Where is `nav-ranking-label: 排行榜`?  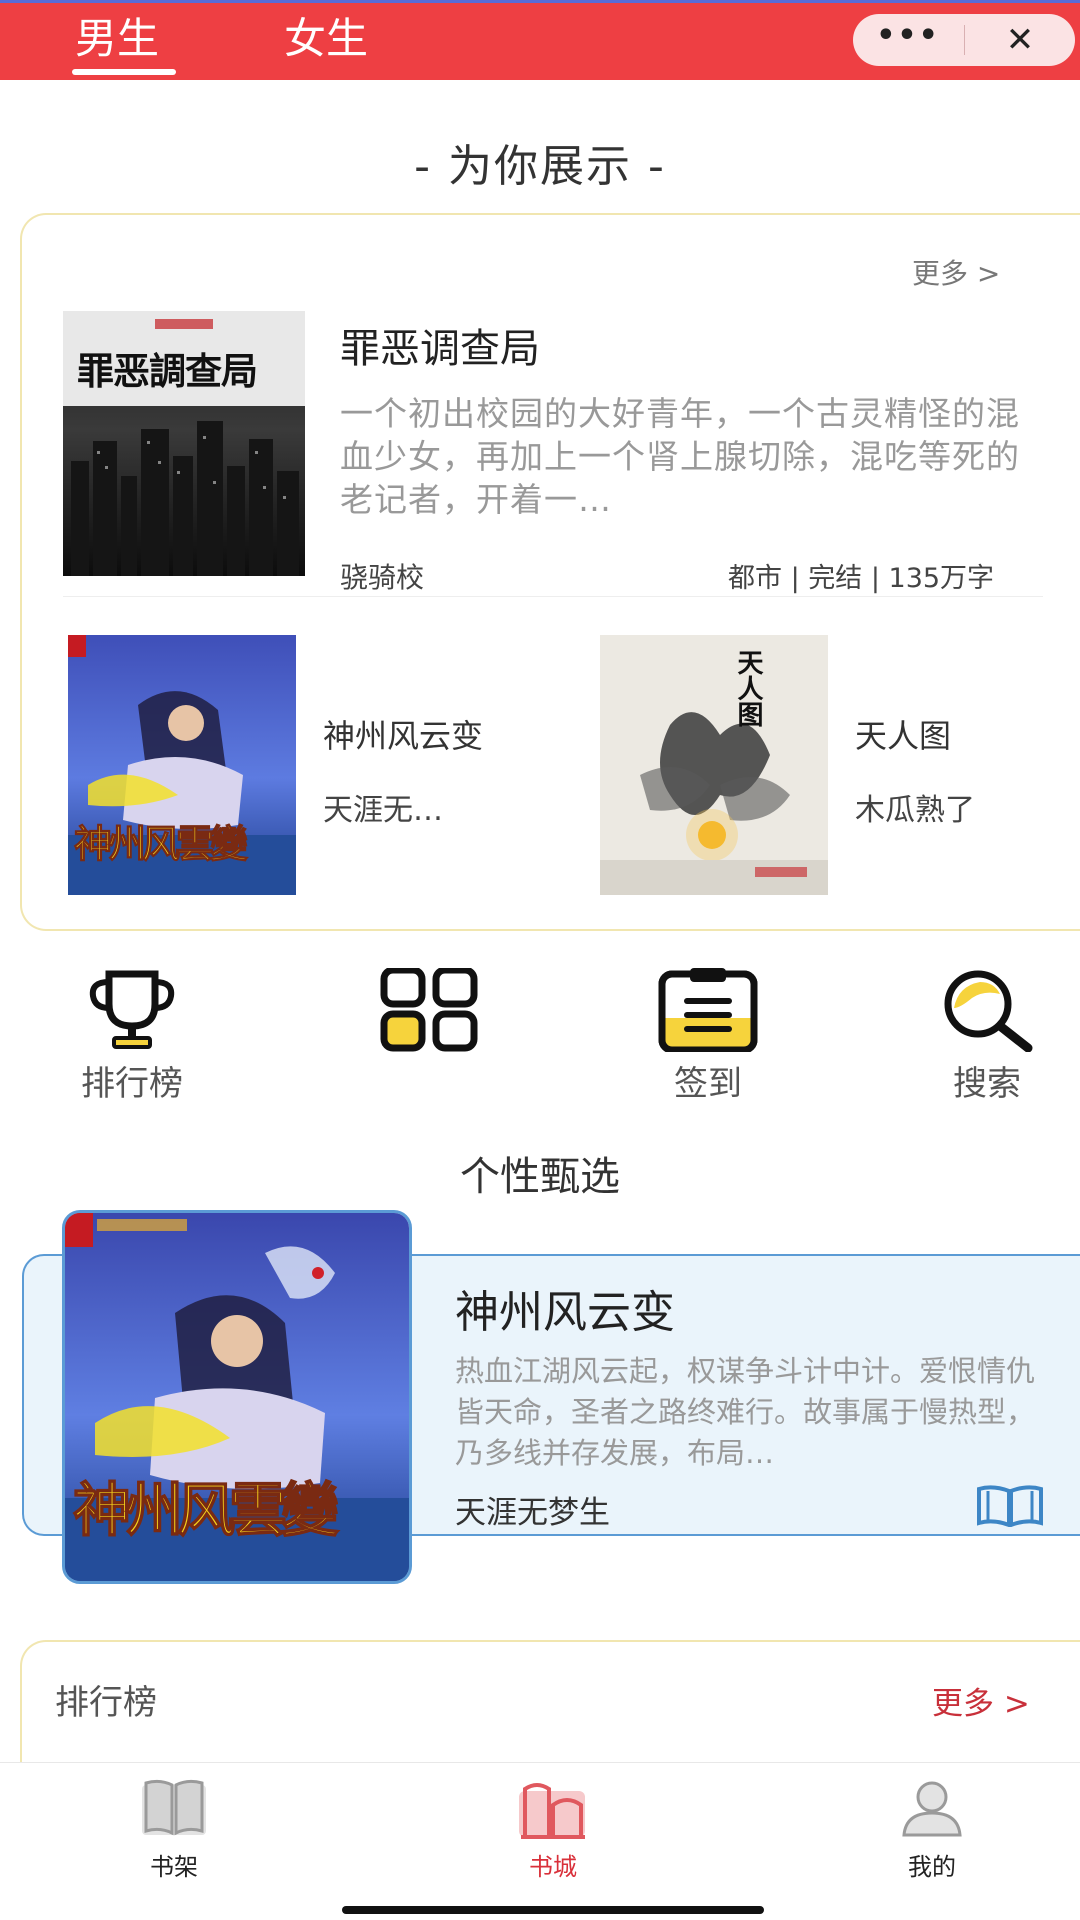
nav-ranking-label: 排行榜 is located at coordinates (132, 1084).